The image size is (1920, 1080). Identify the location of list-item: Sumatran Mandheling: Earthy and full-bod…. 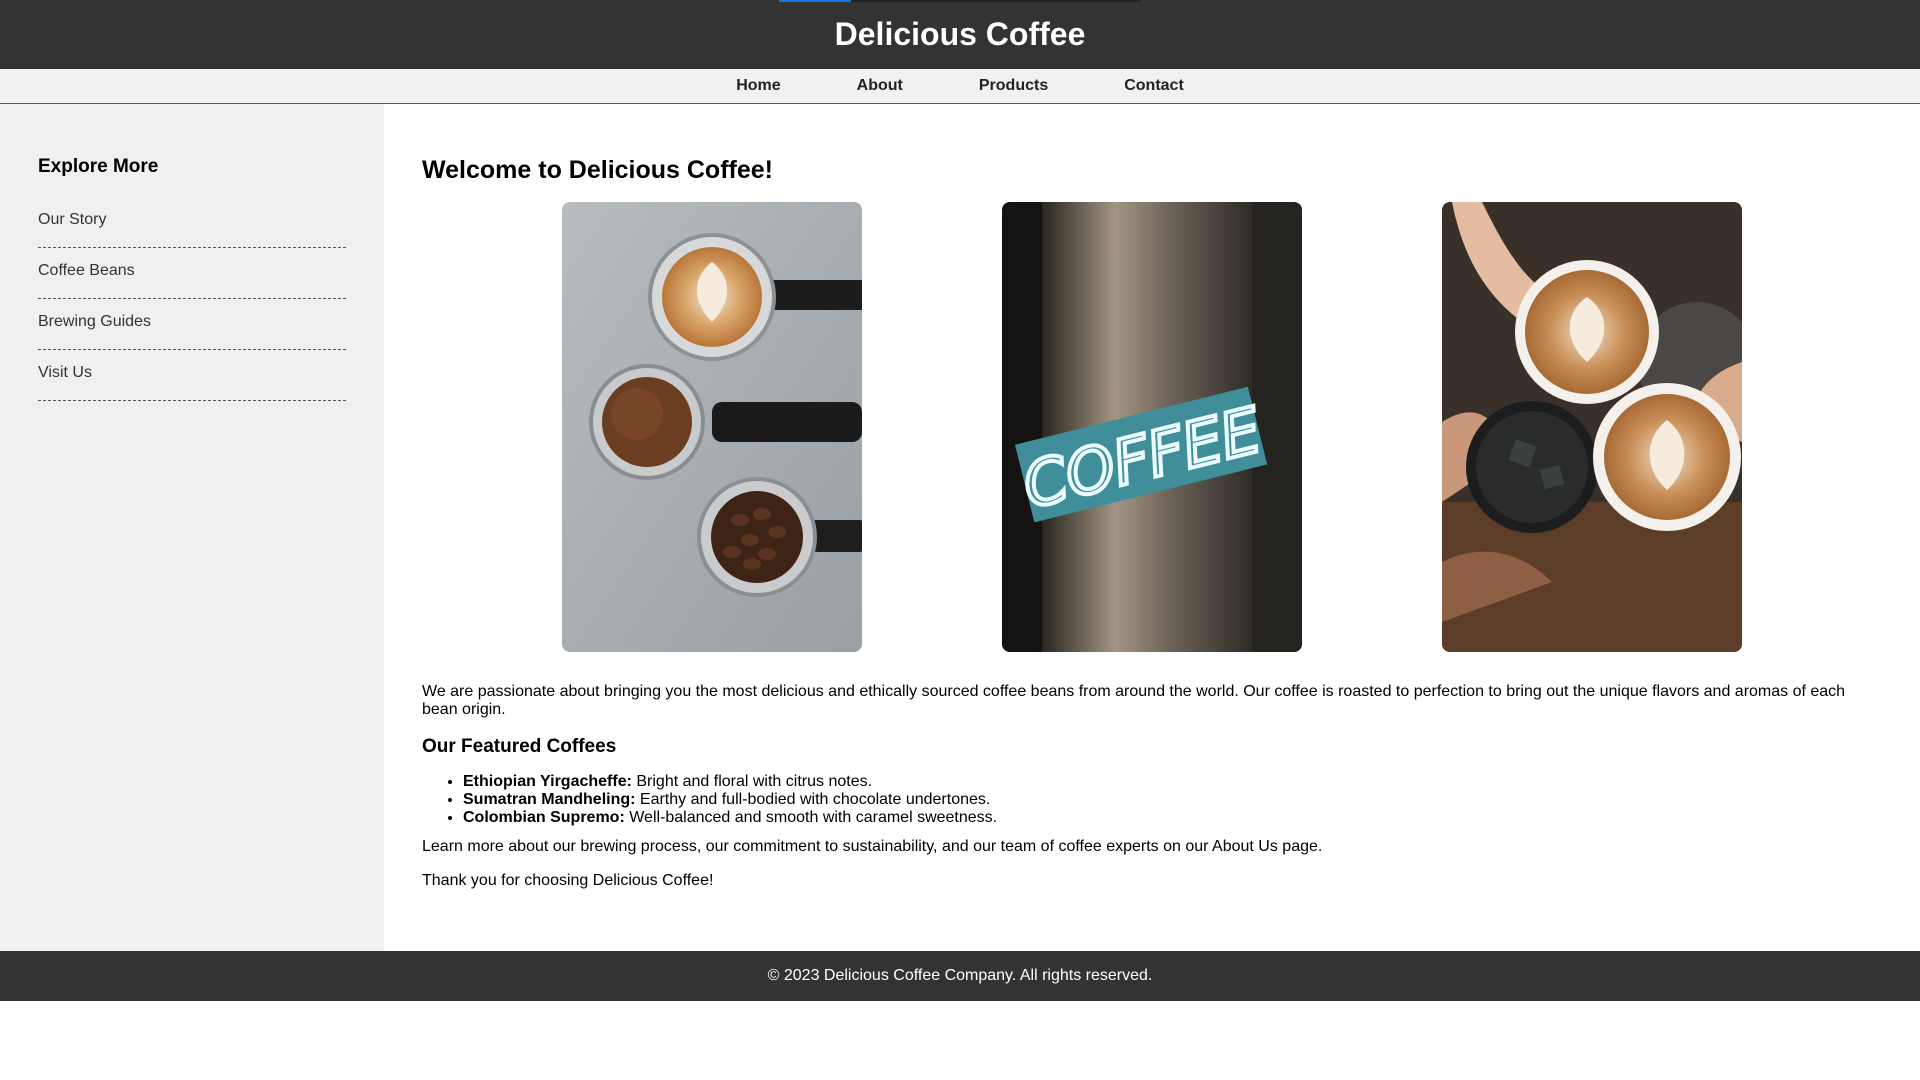
(730, 800).